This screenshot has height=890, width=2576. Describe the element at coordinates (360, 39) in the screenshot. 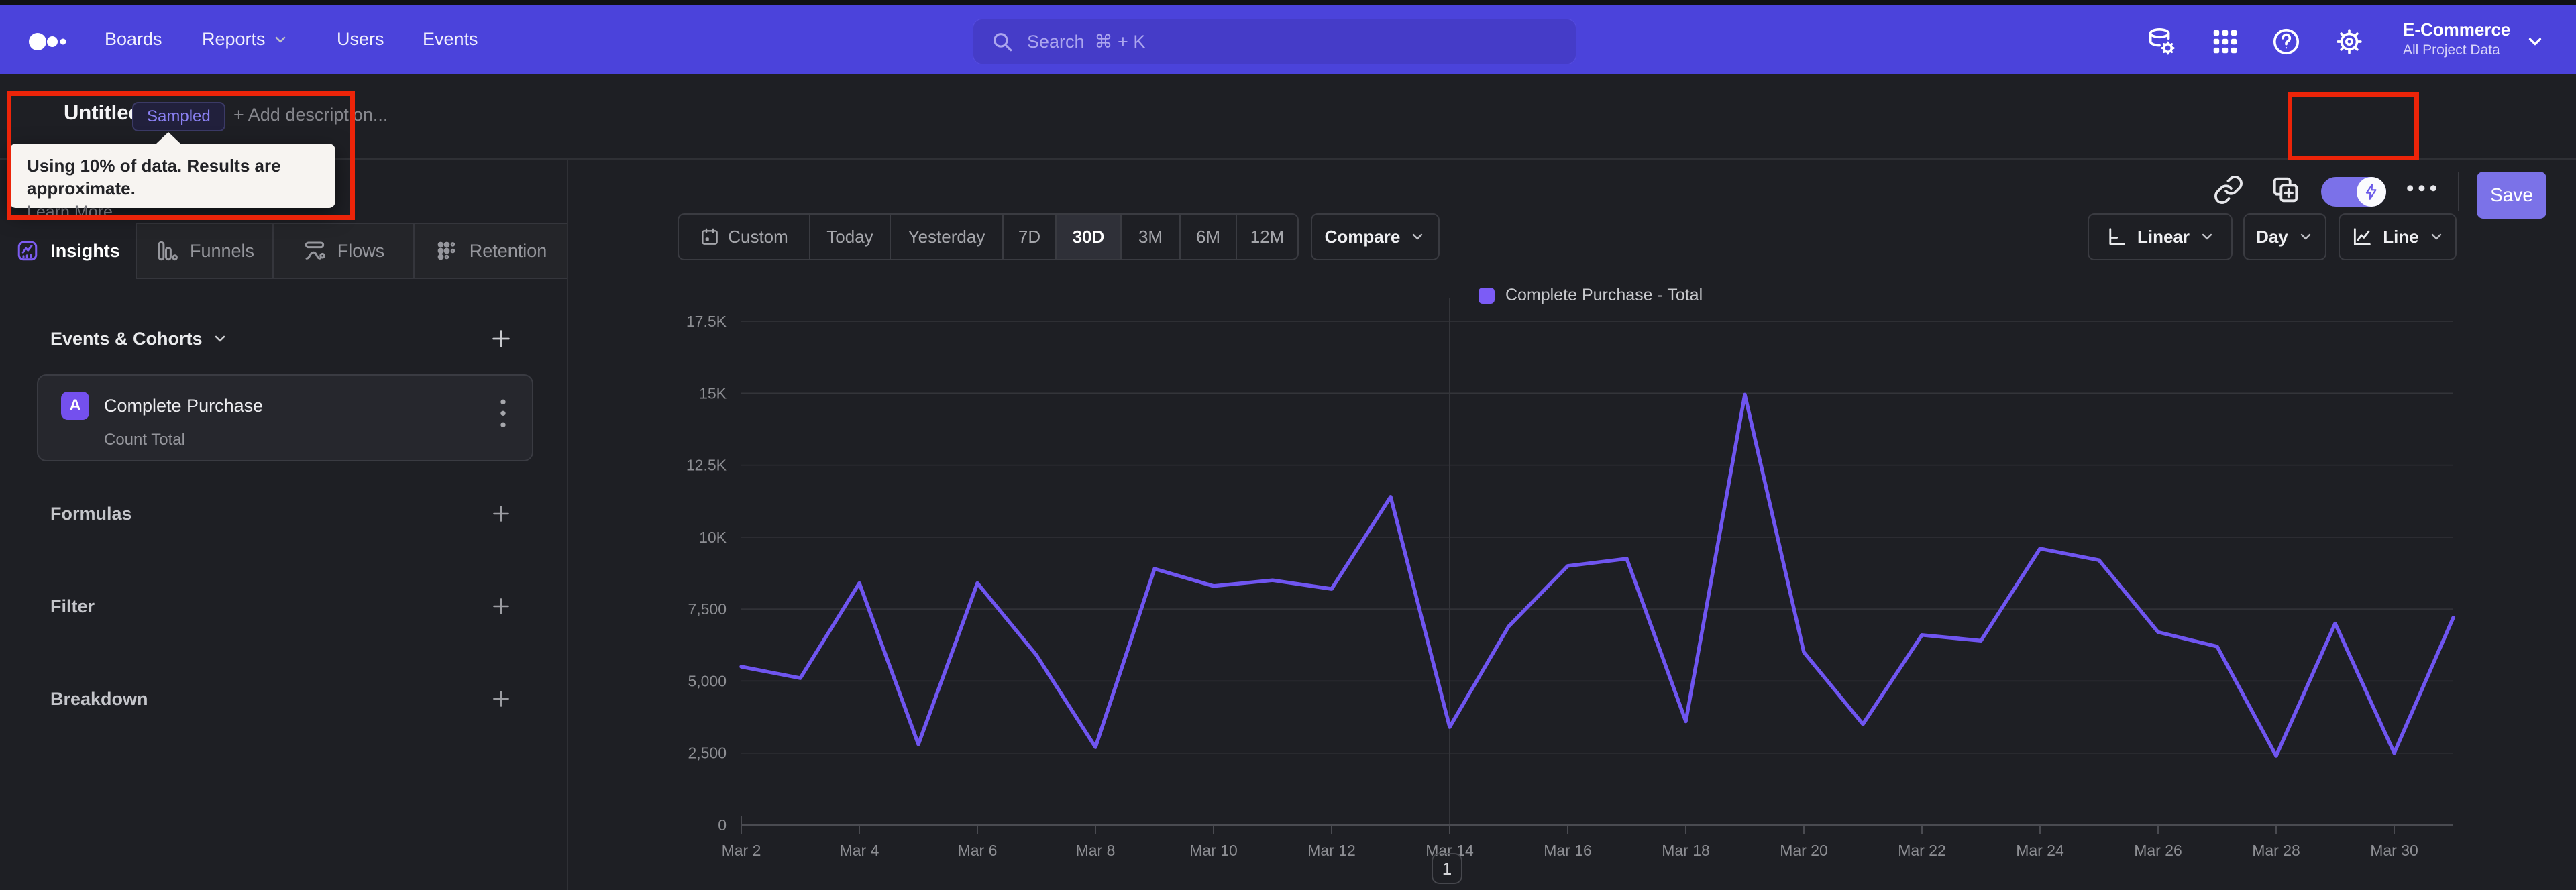

I see `nav-item-users: Users` at that location.